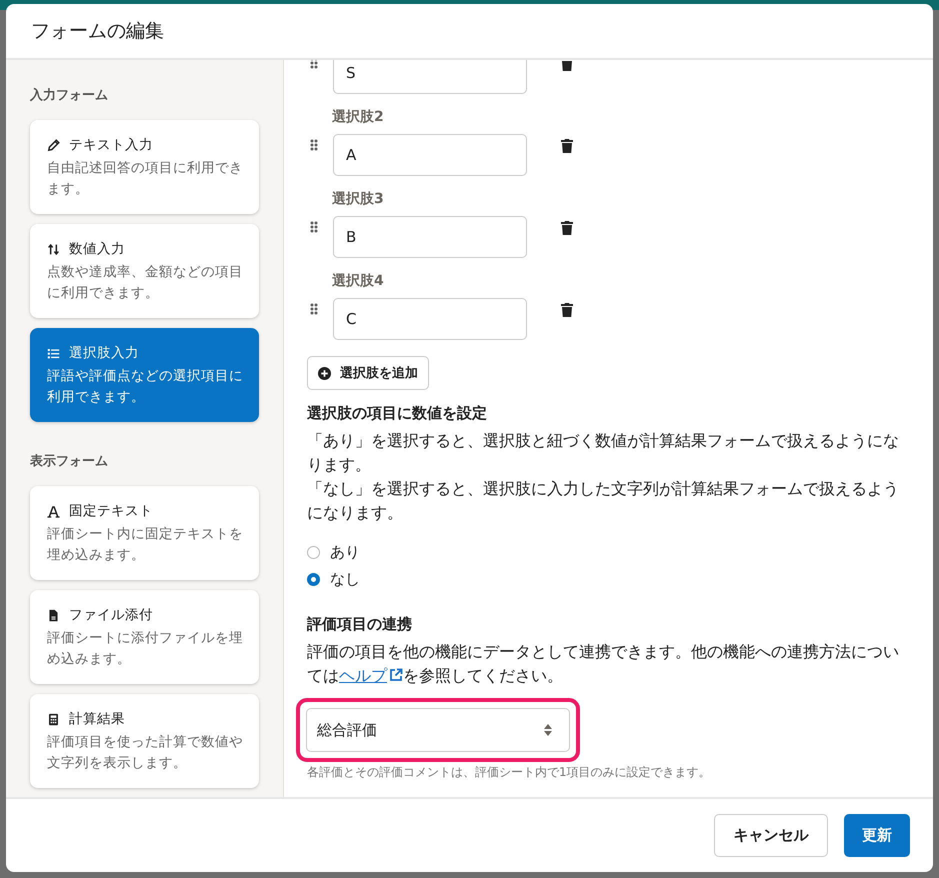 The width and height of the screenshot is (939, 878). What do you see at coordinates (145, 753) in the screenshot?
I see `card-description: 評価項目を使った計算で数値や文字列を表示します。` at bounding box center [145, 753].